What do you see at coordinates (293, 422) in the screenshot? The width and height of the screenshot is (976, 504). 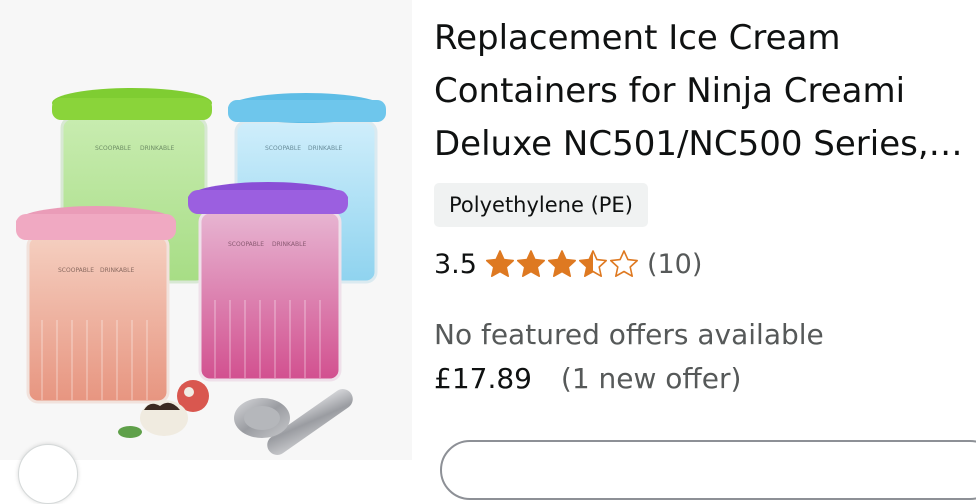 I see `ice-cream-scoop-tool` at bounding box center [293, 422].